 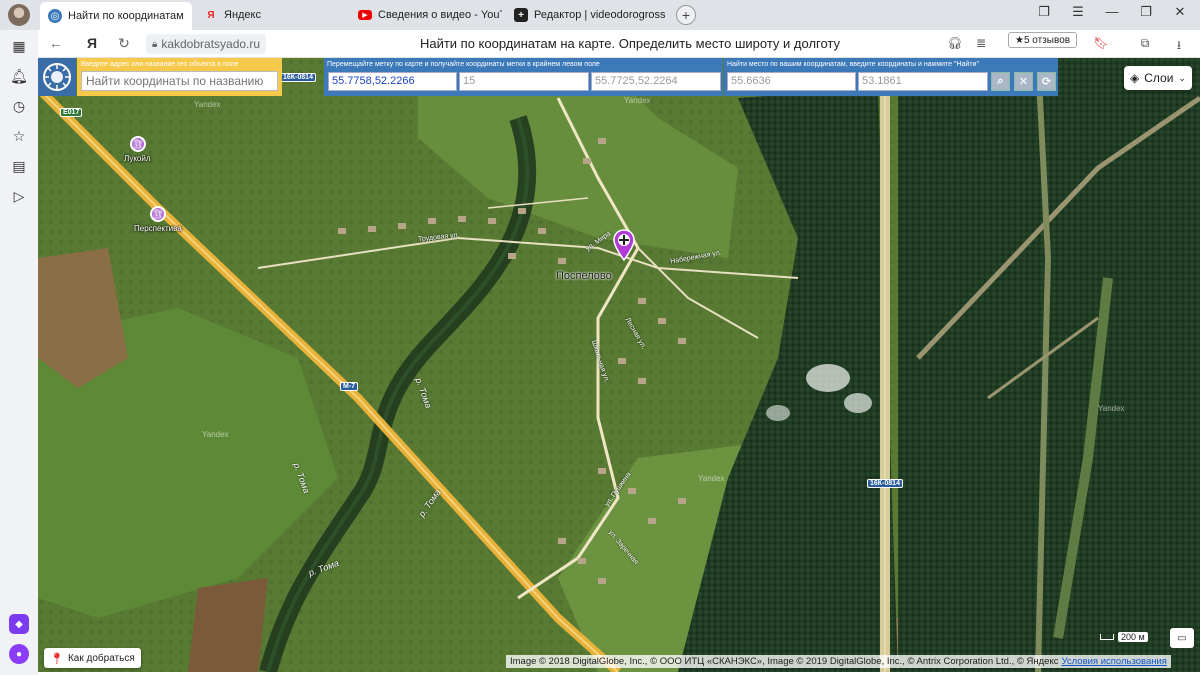 I want to click on tab-editor: + Редактор | videodorogross, so click(x=586, y=15).